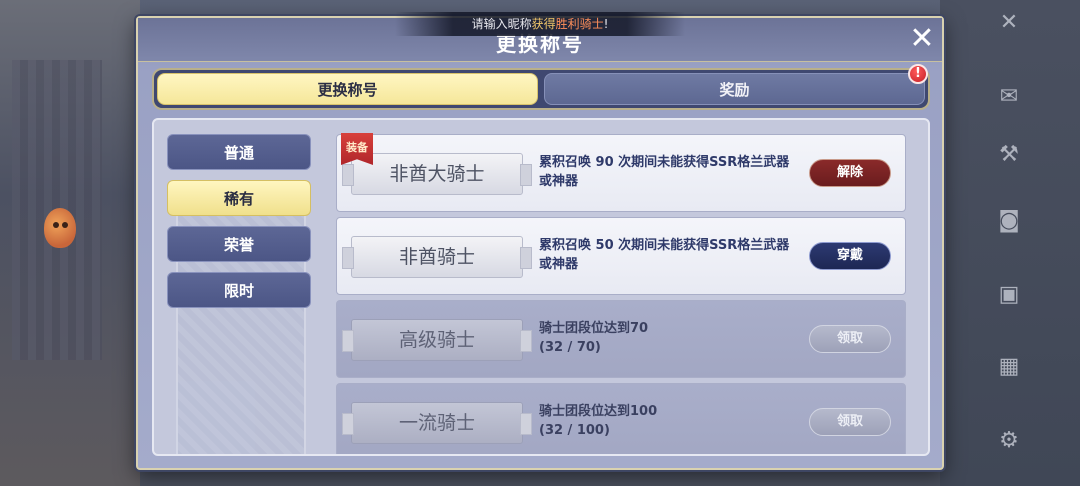 The height and width of the screenshot is (486, 1080). I want to click on side-icon-bar: ✕ ✉ ⚒ ◙ ▣ ▦ ⚙, so click(1009, 243).